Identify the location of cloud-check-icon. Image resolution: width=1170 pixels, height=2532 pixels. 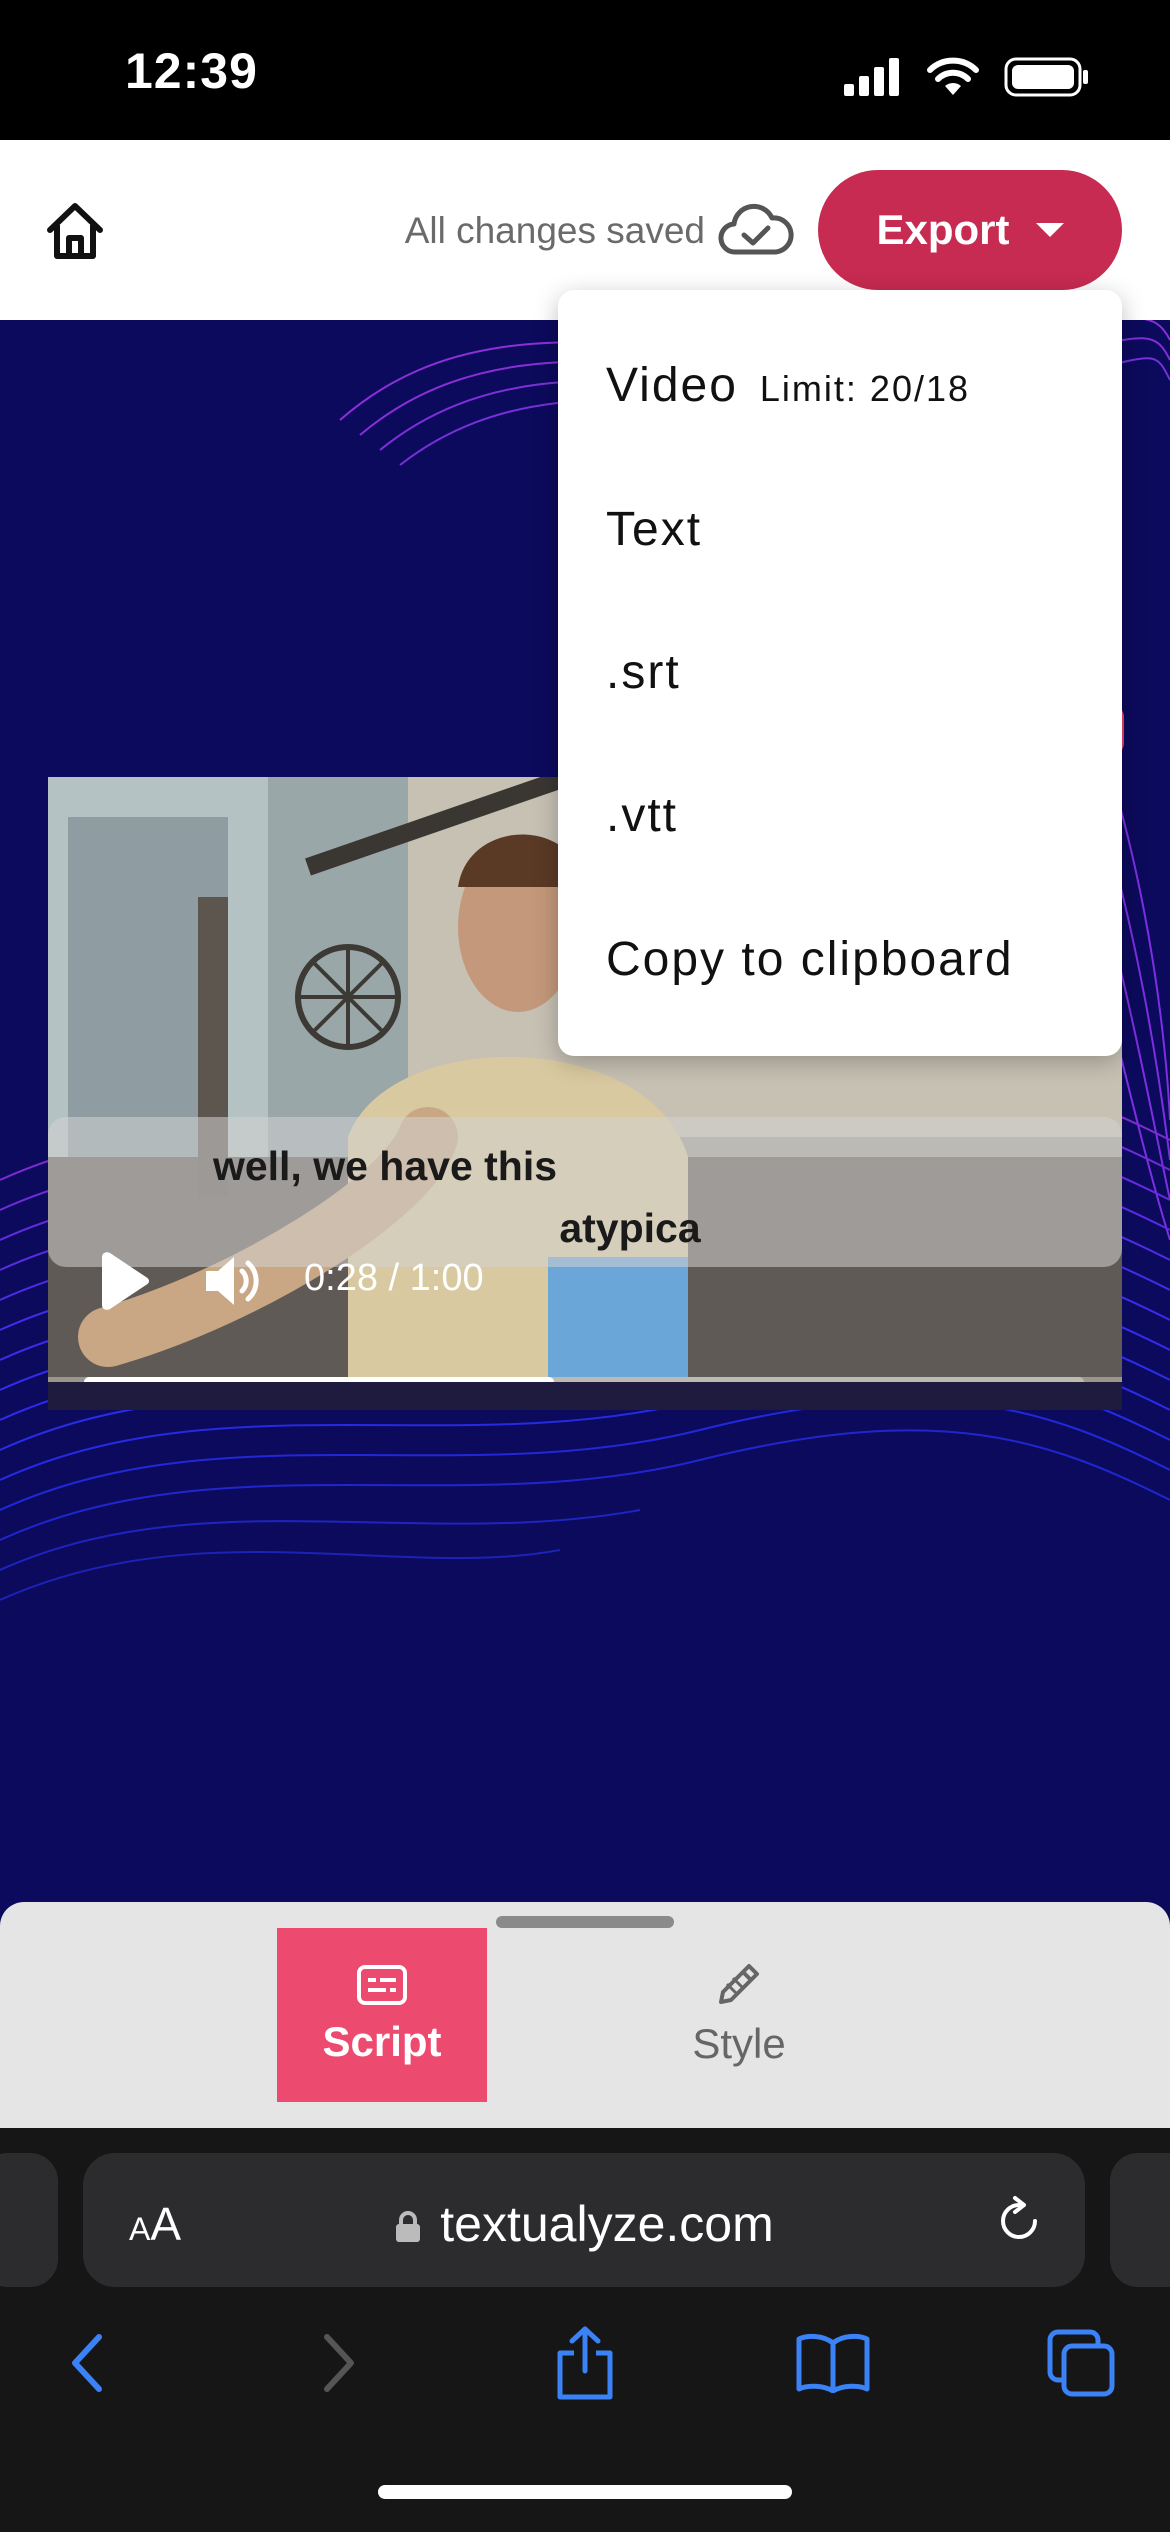
(756, 229).